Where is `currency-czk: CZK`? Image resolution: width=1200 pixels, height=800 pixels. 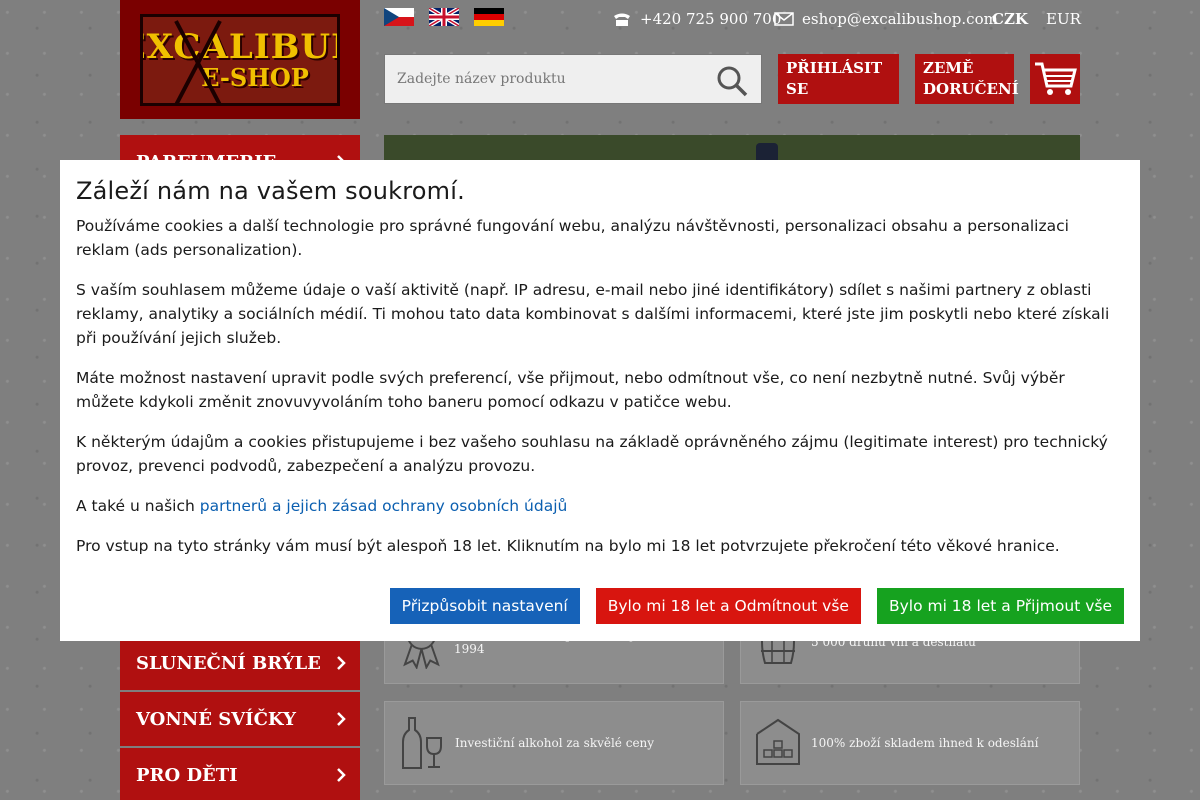 currency-czk: CZK is located at coordinates (1010, 19).